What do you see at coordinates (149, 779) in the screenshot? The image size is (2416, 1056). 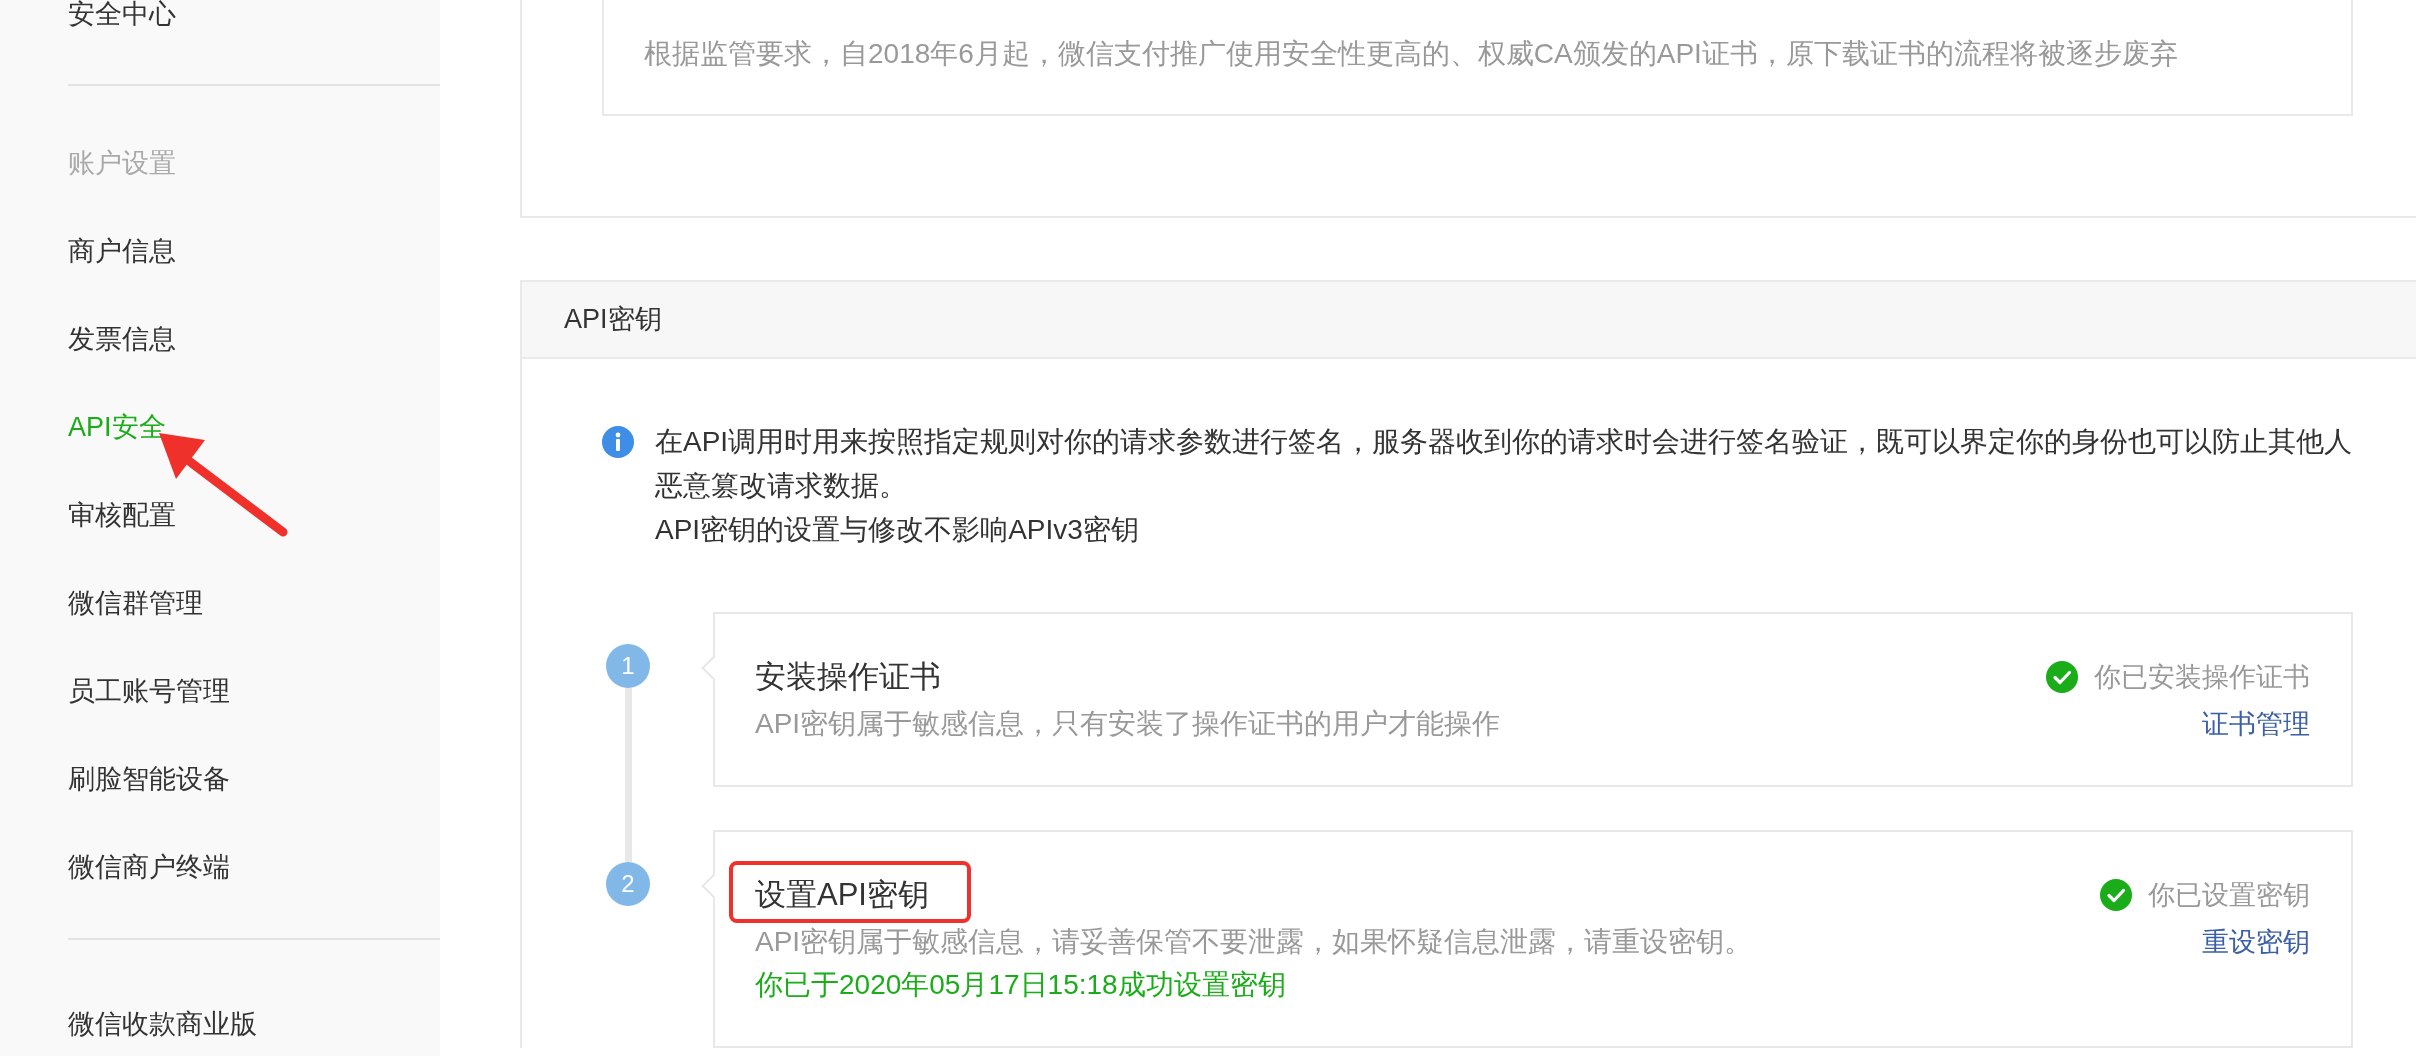 I see `sidebar-item: 刷脸智能设备` at bounding box center [149, 779].